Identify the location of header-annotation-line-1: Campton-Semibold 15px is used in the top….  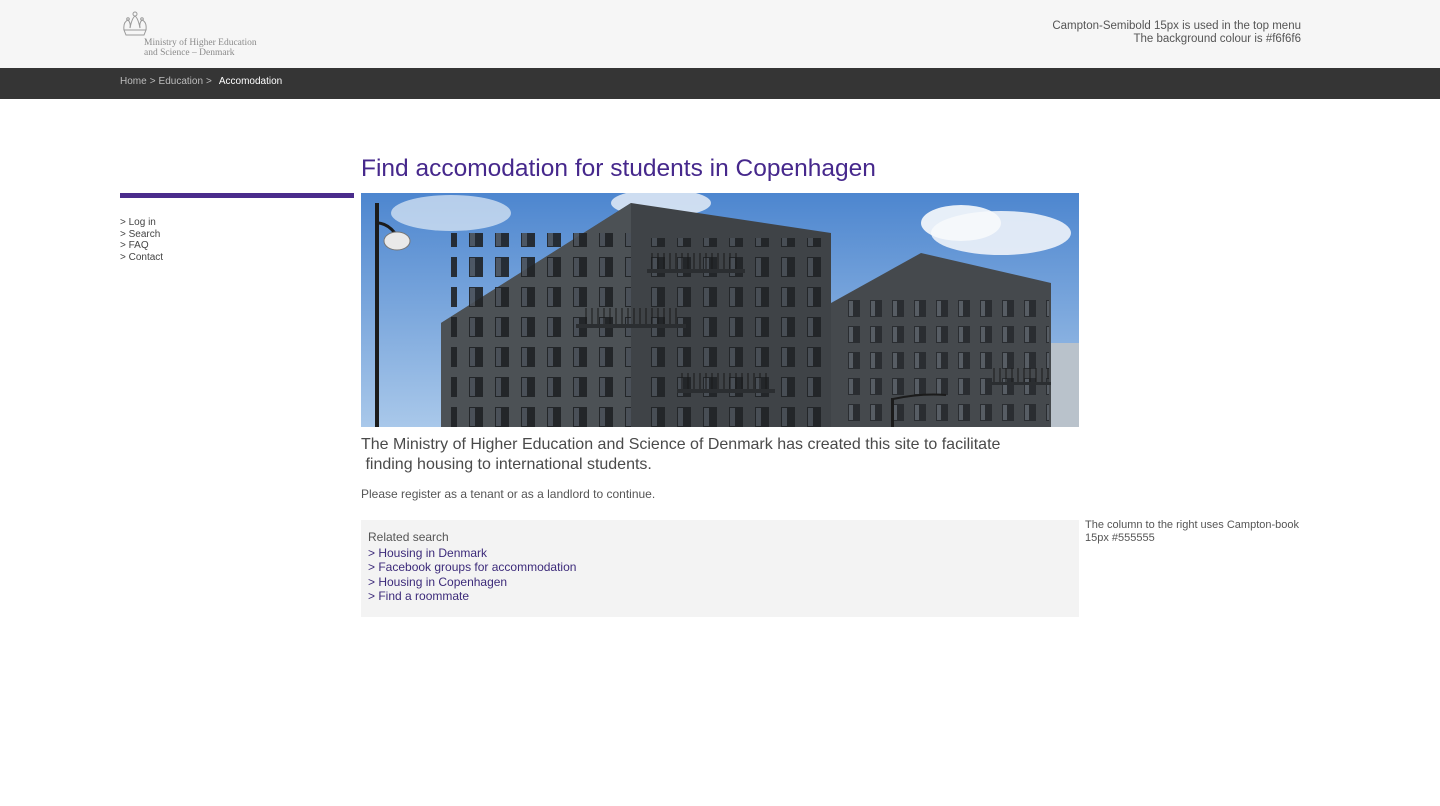
(1176, 26).